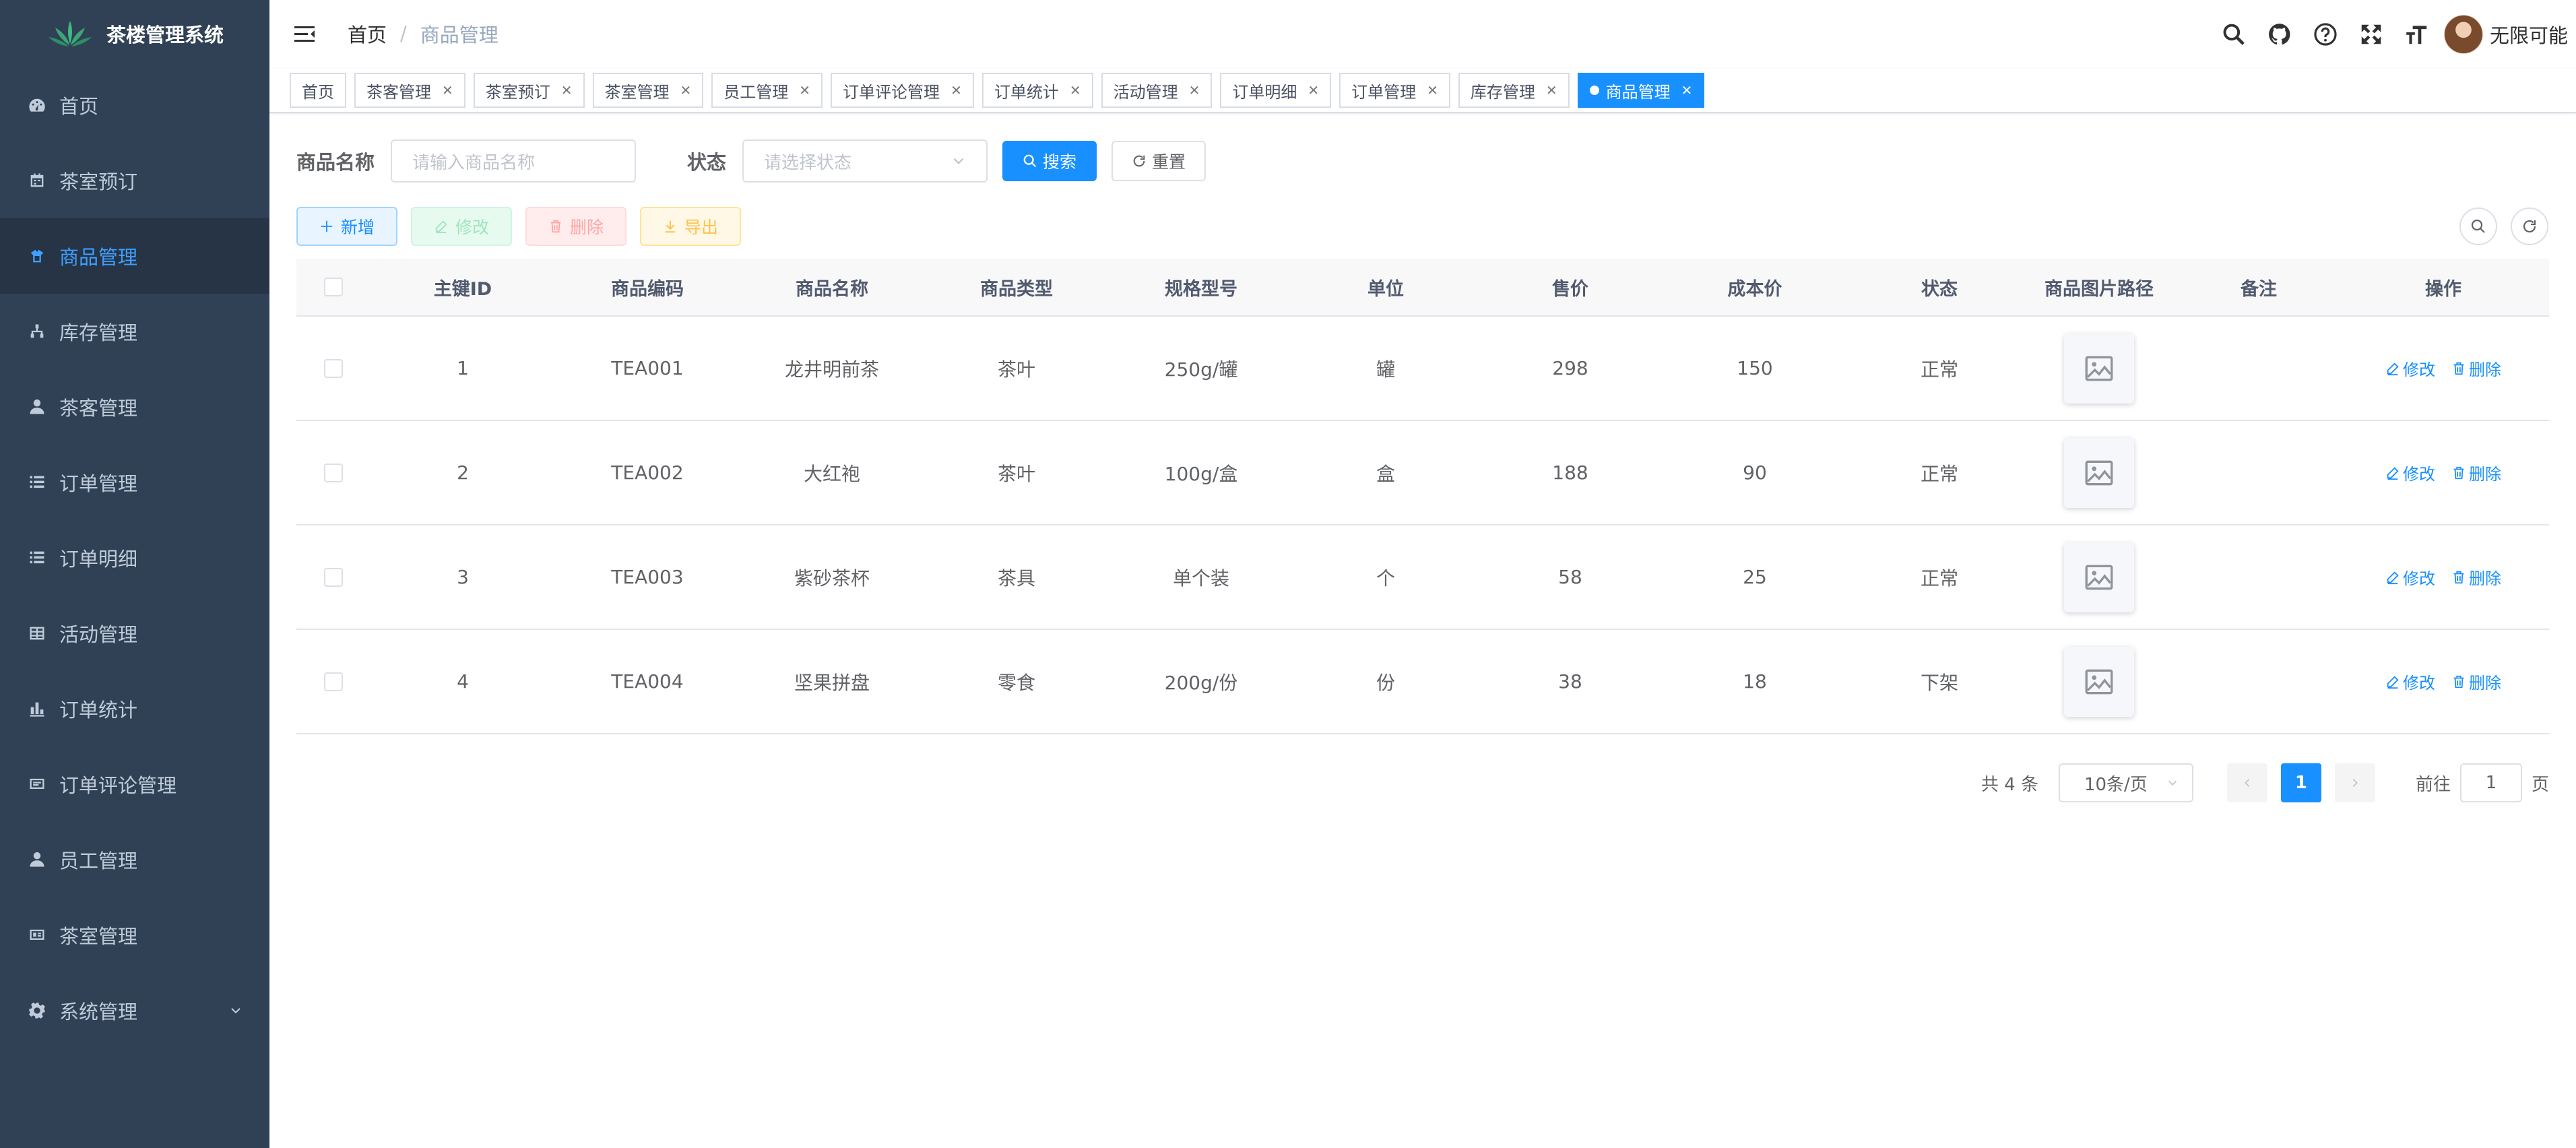 The width and height of the screenshot is (2576, 1148). What do you see at coordinates (135, 105) in the screenshot?
I see `sidebar-item-home: 首页` at bounding box center [135, 105].